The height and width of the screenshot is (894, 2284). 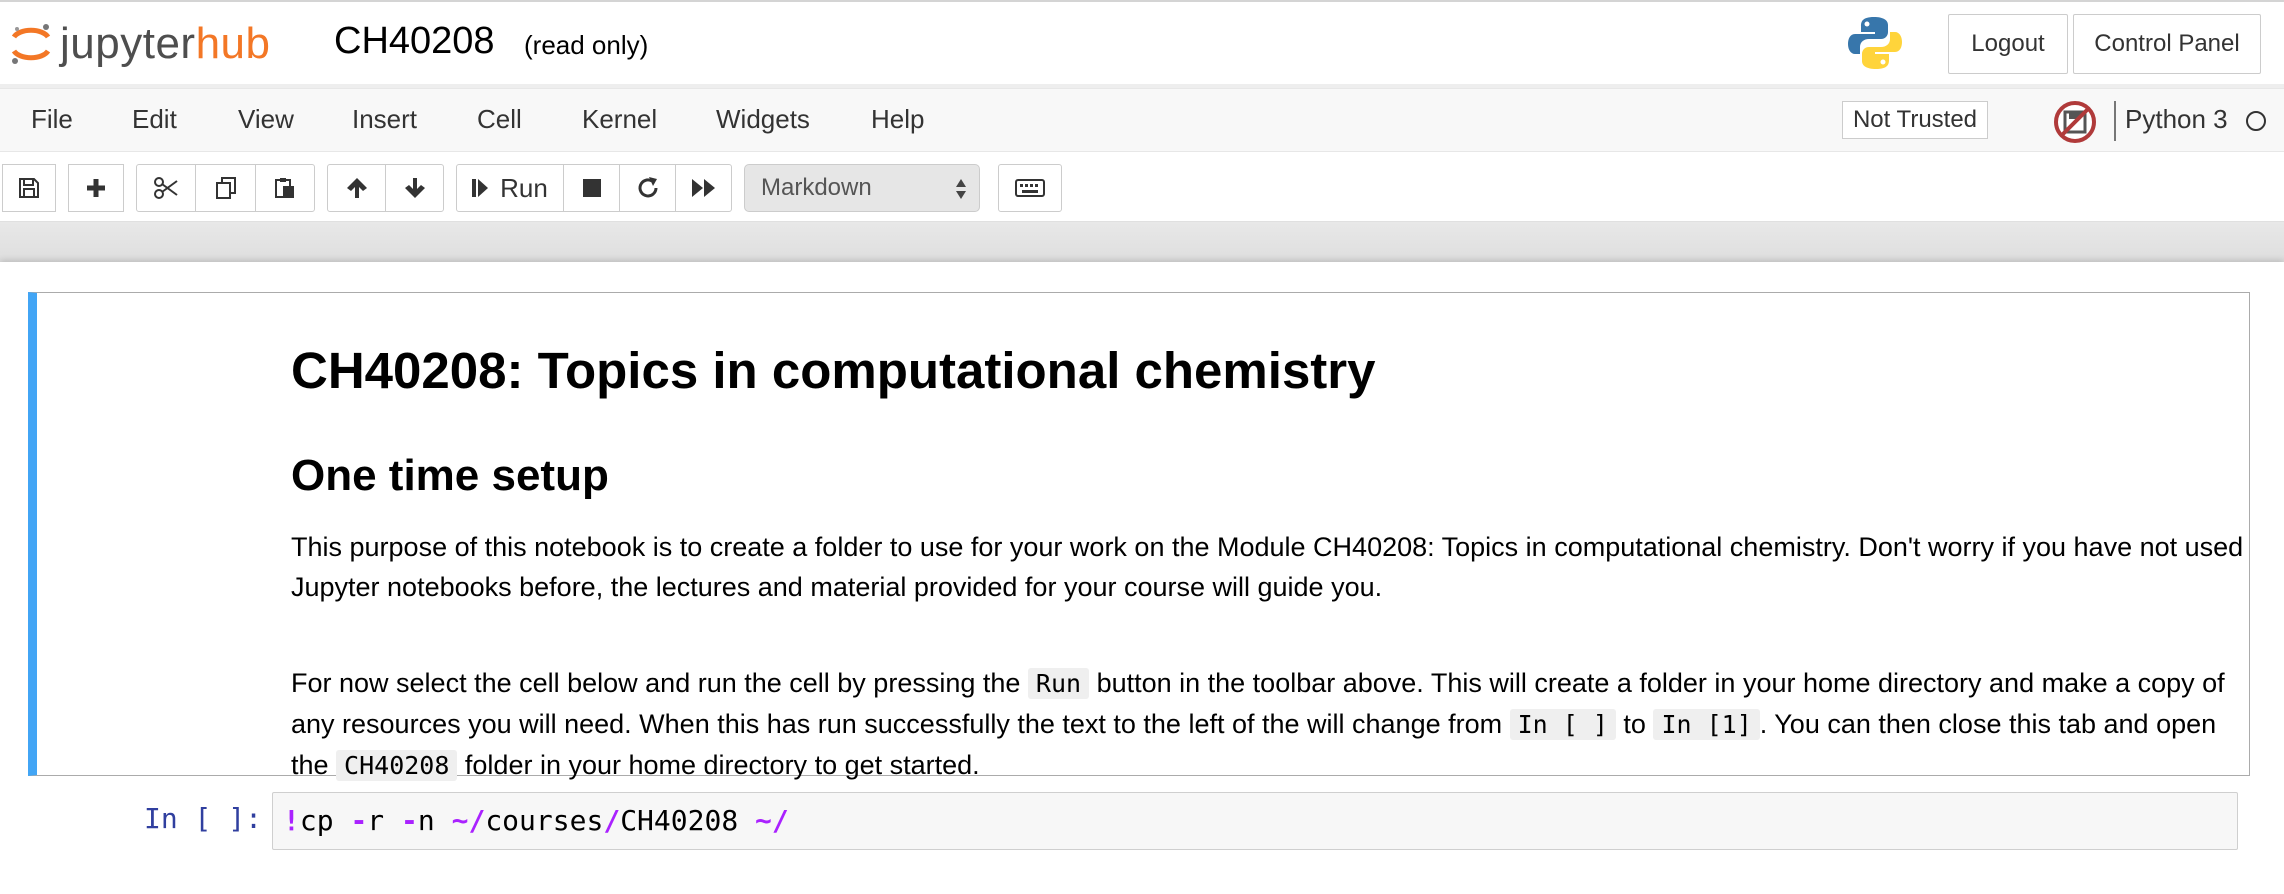 What do you see at coordinates (202, 818) in the screenshot?
I see `input-prompt: In [ ]:` at bounding box center [202, 818].